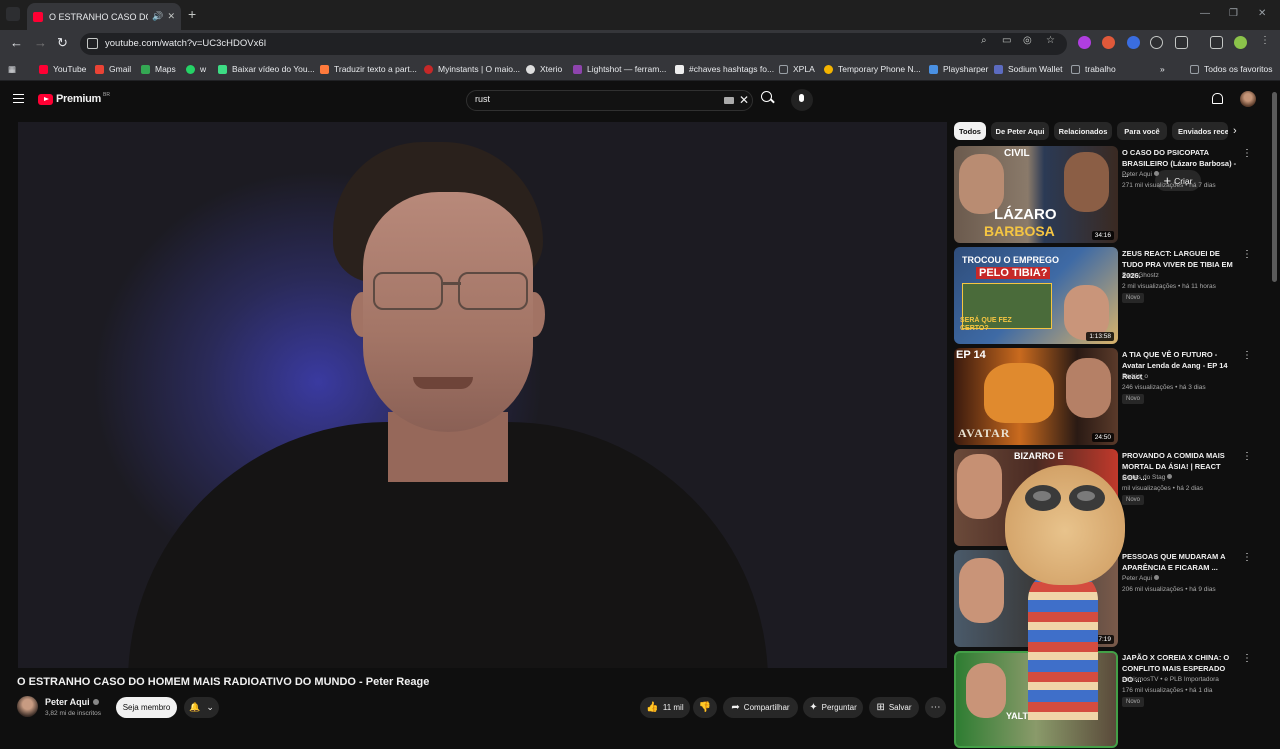 This screenshot has width=1280, height=749. I want to click on extensions-puzzle-icon, so click(1181, 42).